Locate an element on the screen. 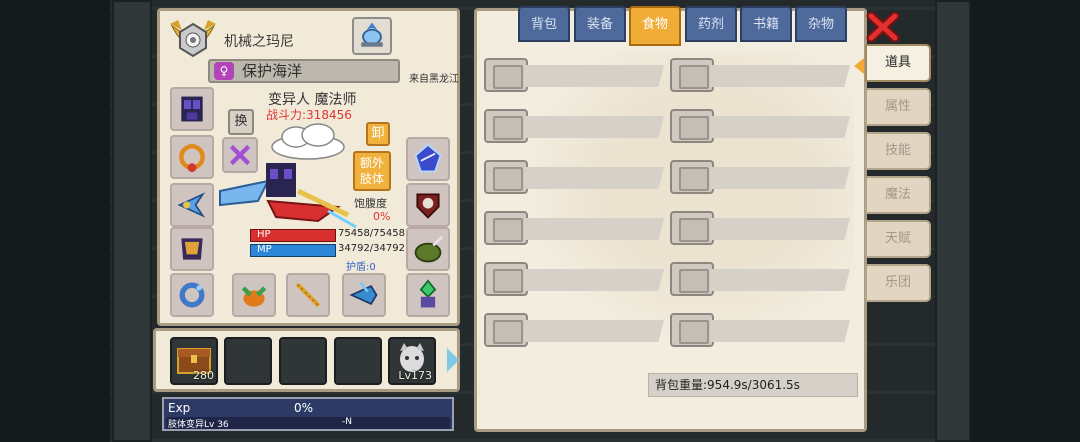 This screenshot has width=1080, height=442. quick-slot-1: 280 is located at coordinates (194, 361).